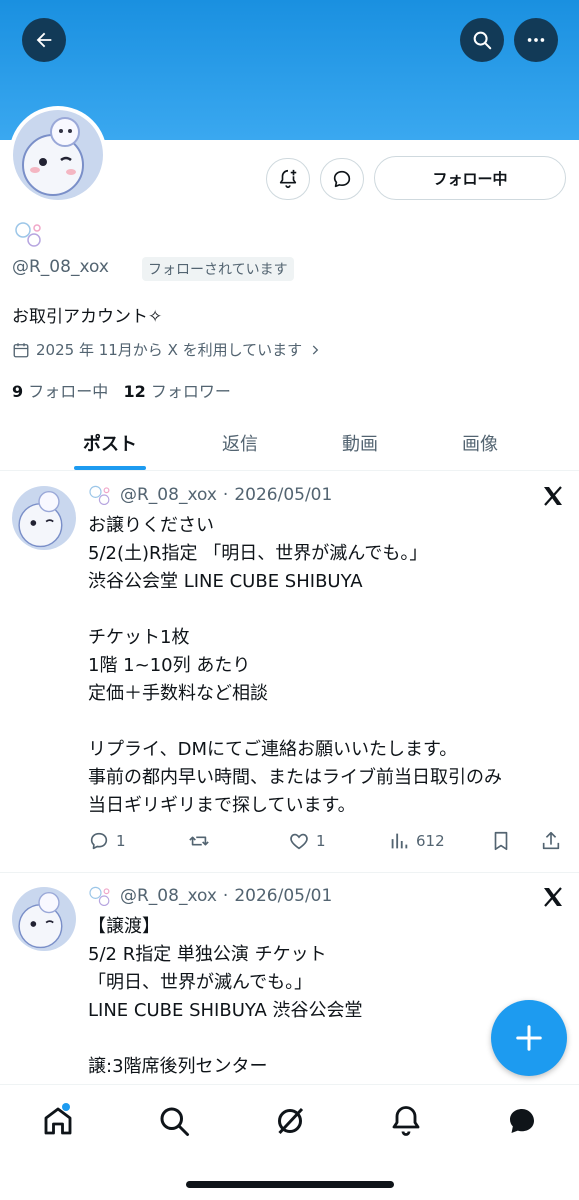 The width and height of the screenshot is (579, 1200). Describe the element at coordinates (406, 1121) in the screenshot. I see `notifications-icon` at that location.